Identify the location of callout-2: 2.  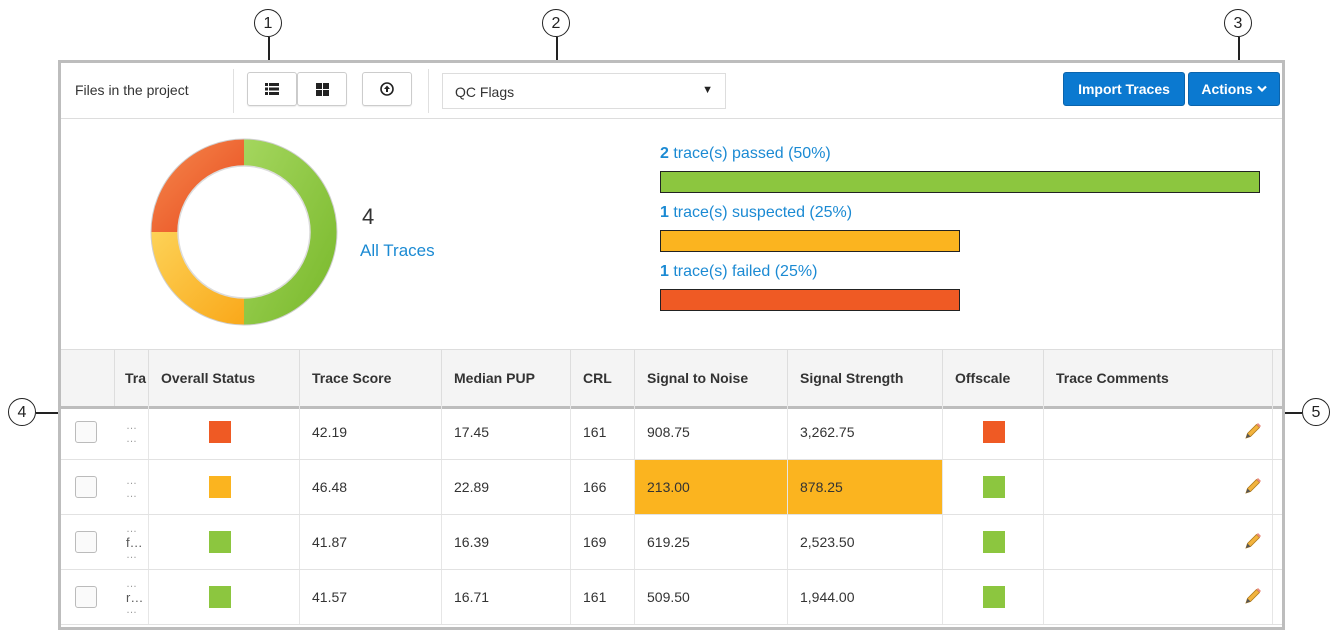
(556, 23).